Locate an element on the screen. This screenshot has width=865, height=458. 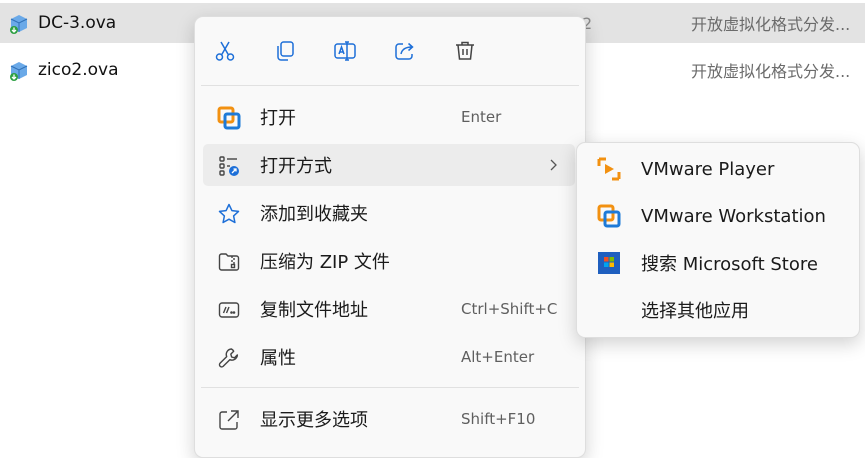
menu-item-label: 添加到收藏夹 is located at coordinates (314, 214).